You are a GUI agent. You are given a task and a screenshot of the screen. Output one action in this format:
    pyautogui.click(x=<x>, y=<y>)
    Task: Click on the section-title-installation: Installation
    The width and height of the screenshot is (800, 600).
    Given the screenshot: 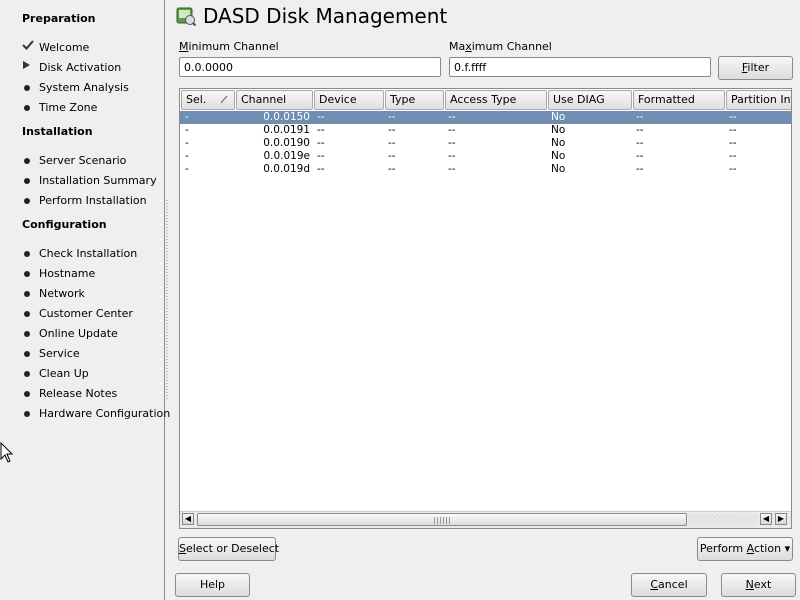 What is the action you would take?
    pyautogui.click(x=57, y=131)
    